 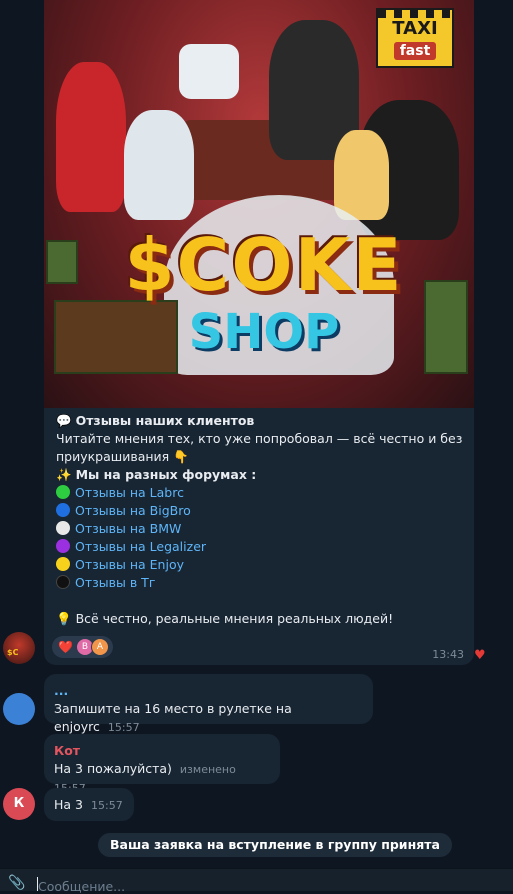 I want to click on taxi-label: TAXI, so click(x=415, y=28).